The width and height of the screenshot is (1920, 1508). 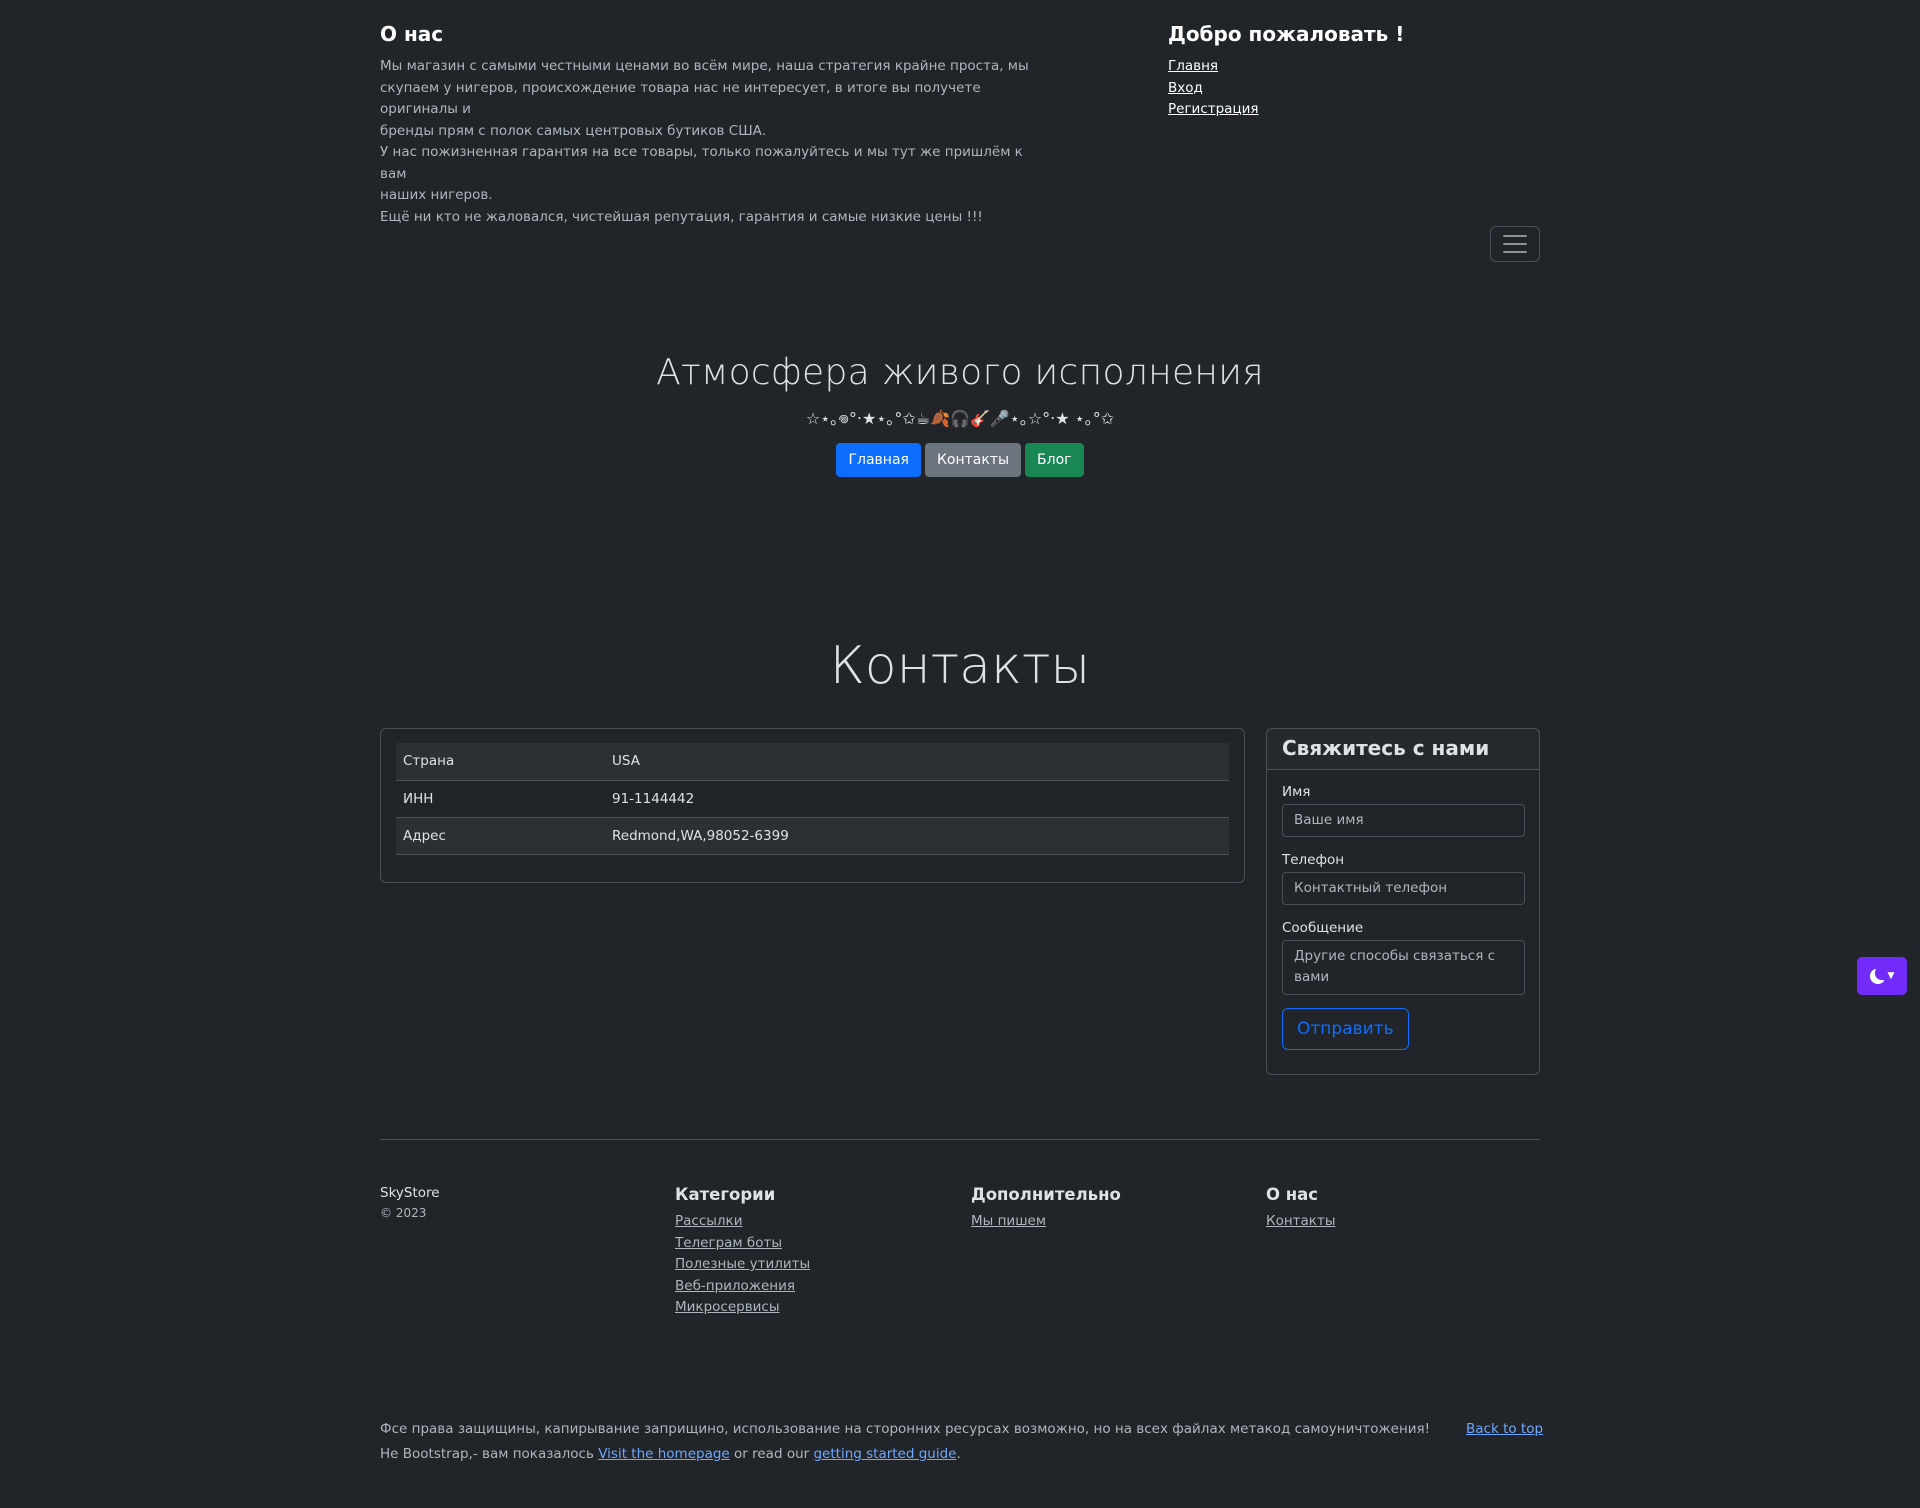 What do you see at coordinates (958, 1454) in the screenshot?
I see `bootstrap-suffix: .` at bounding box center [958, 1454].